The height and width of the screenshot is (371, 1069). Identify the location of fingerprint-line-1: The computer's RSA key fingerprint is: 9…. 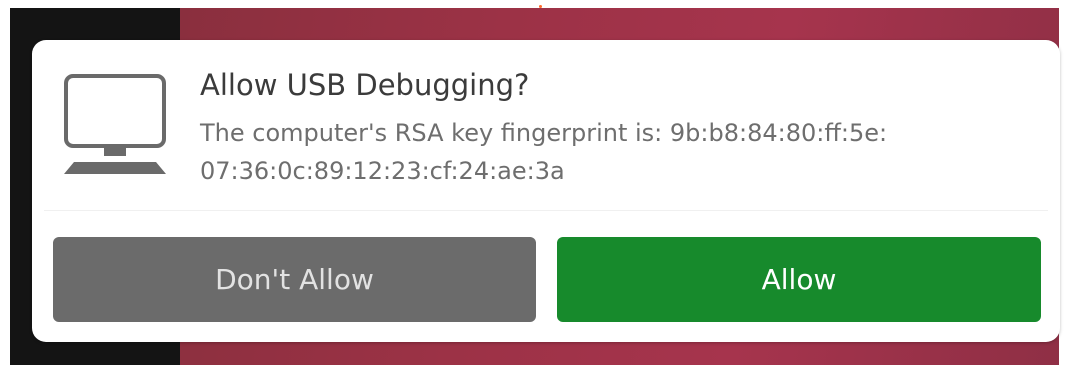
(544, 133).